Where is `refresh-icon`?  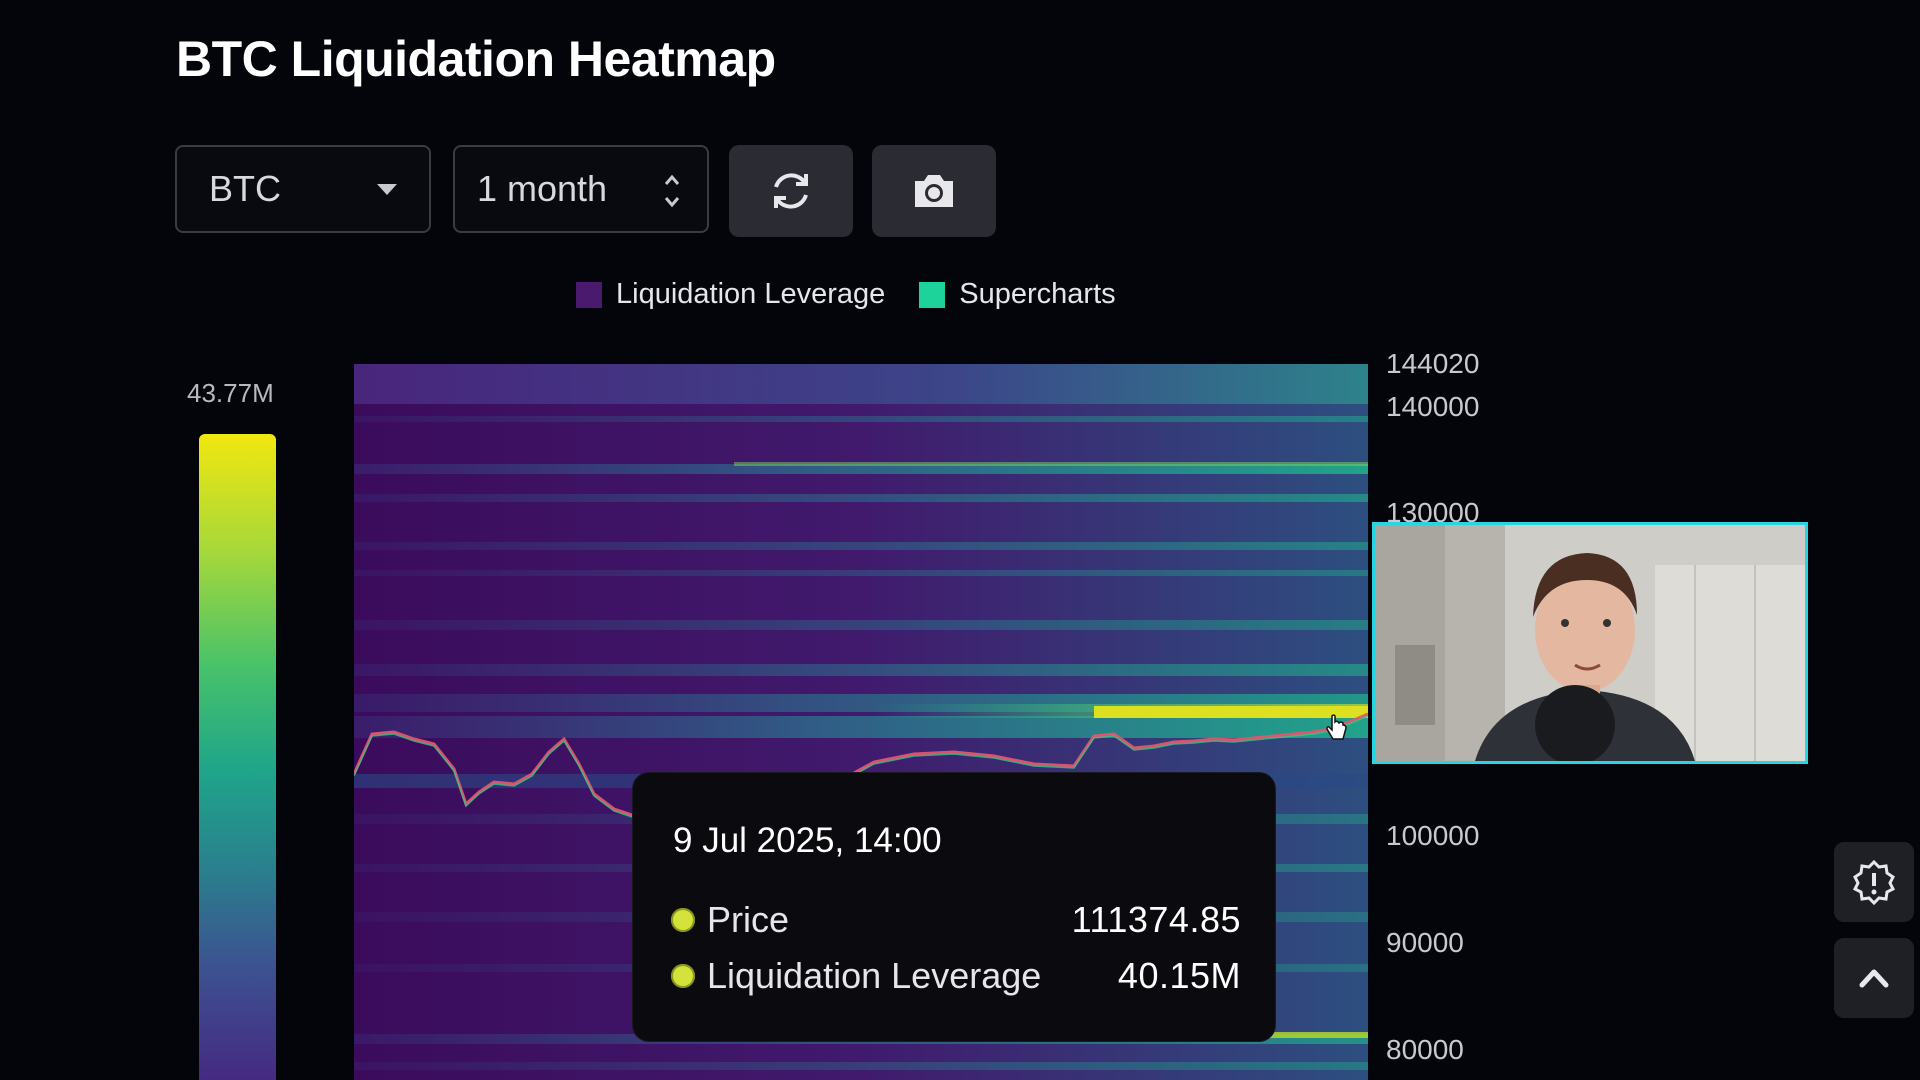 refresh-icon is located at coordinates (791, 191).